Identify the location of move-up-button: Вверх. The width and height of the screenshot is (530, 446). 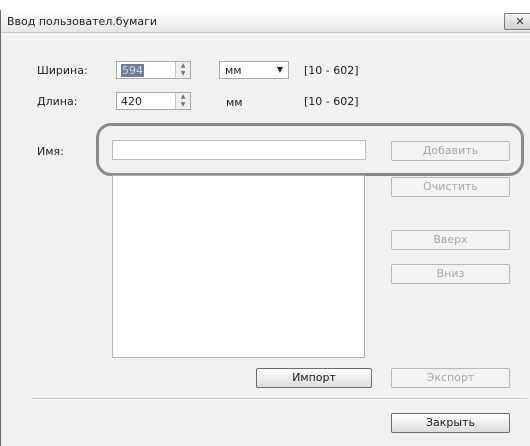
(450, 240).